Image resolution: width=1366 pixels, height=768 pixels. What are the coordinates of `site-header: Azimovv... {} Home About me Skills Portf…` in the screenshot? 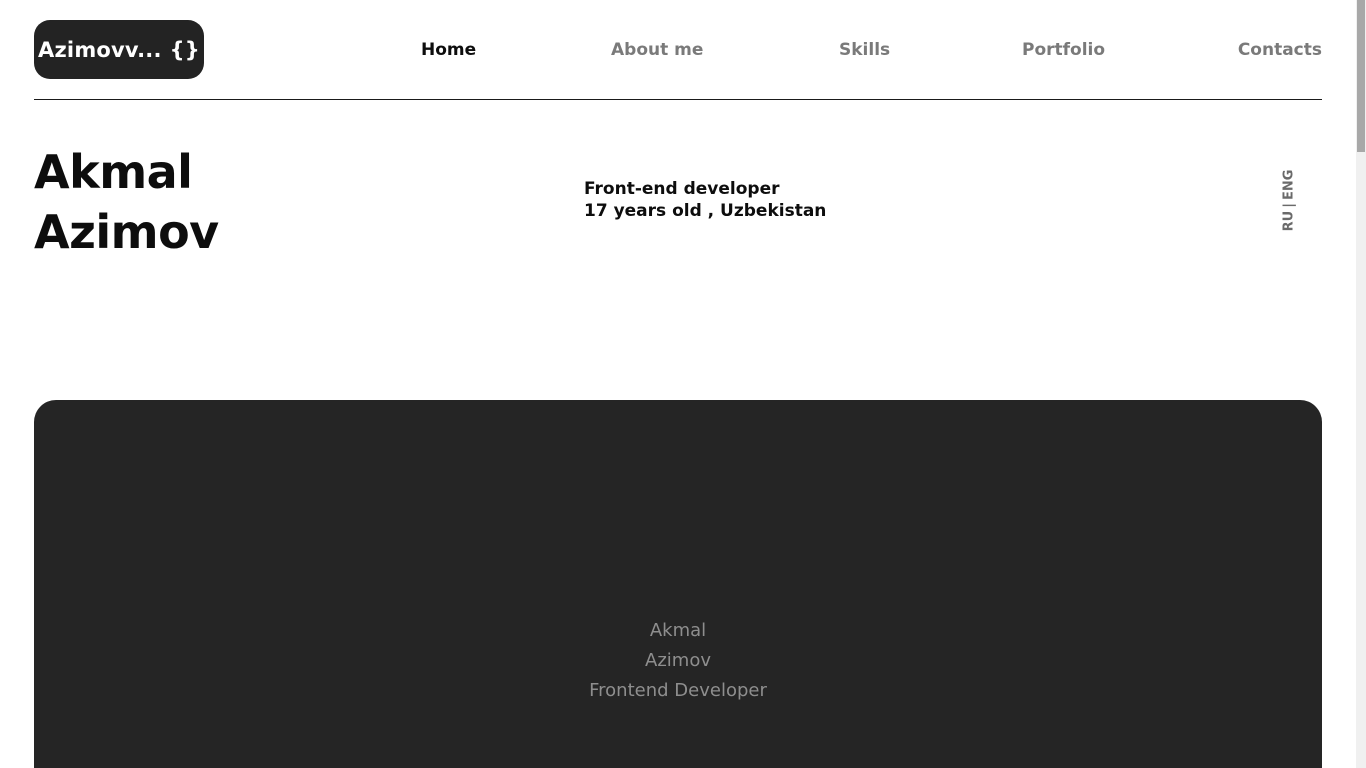 It's located at (678, 50).